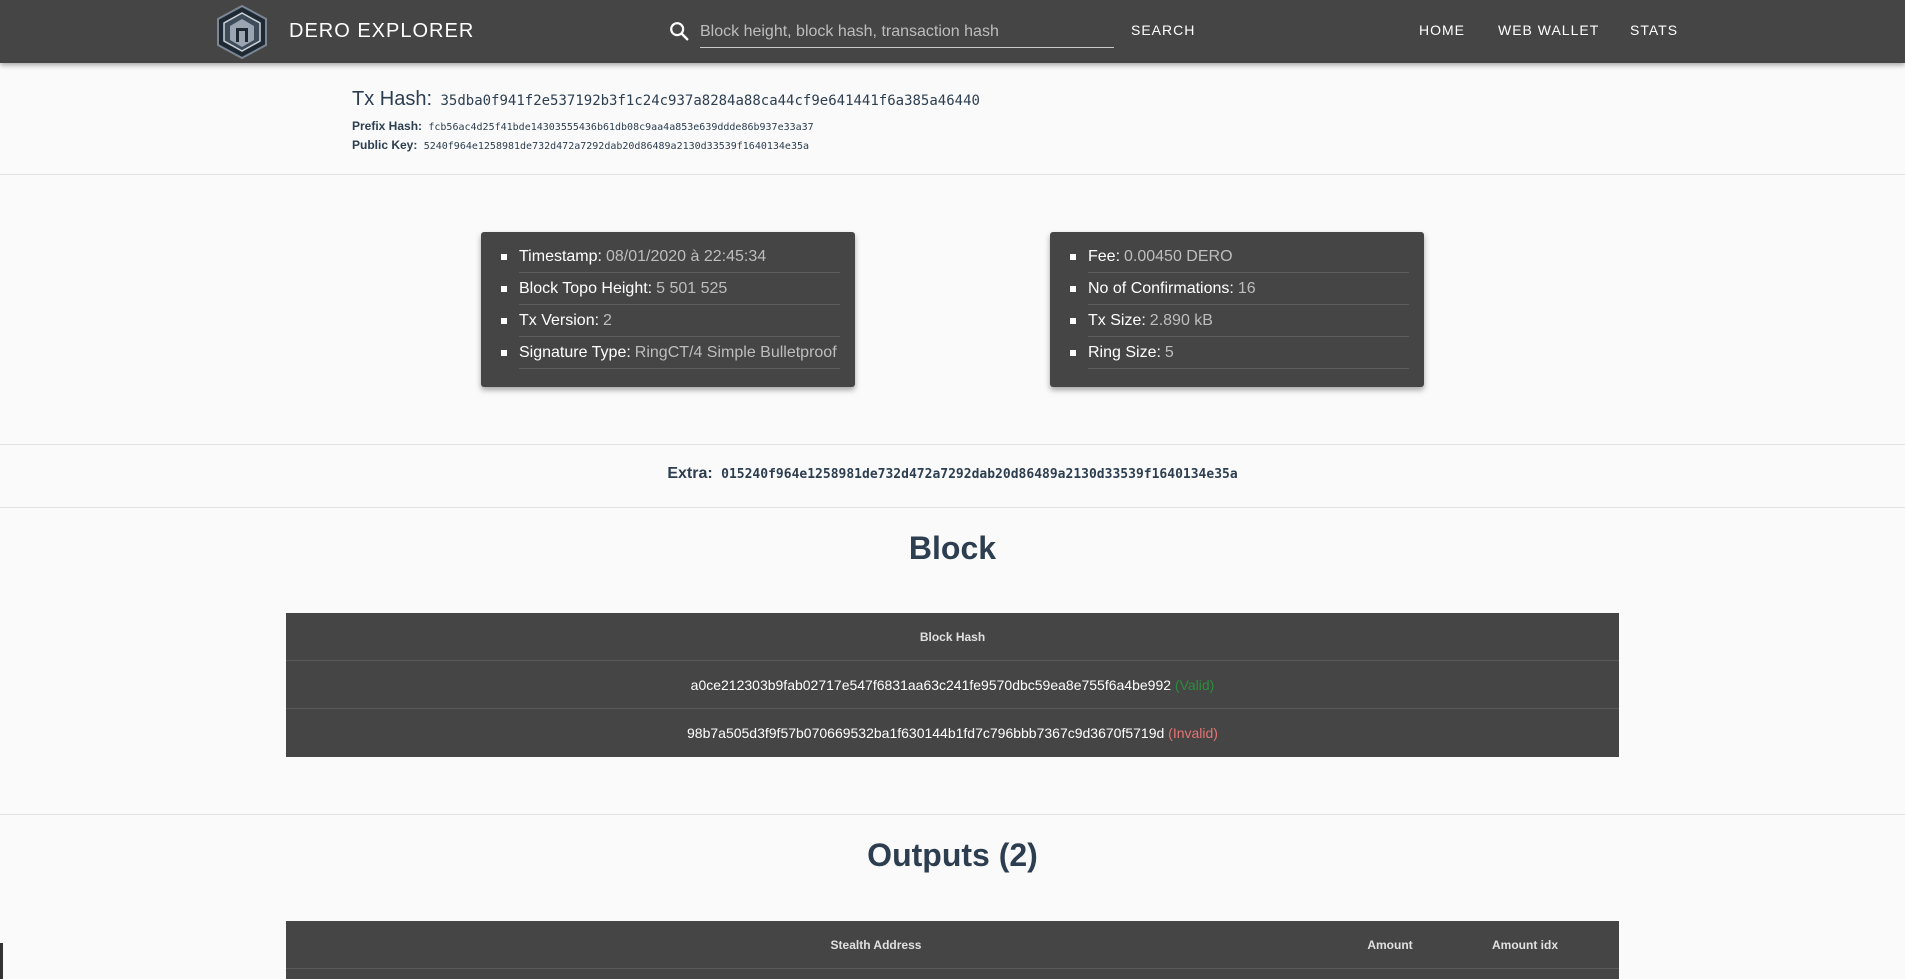  Describe the element at coordinates (1161, 288) in the screenshot. I see `confirmations-label: No of Confirmations:` at that location.